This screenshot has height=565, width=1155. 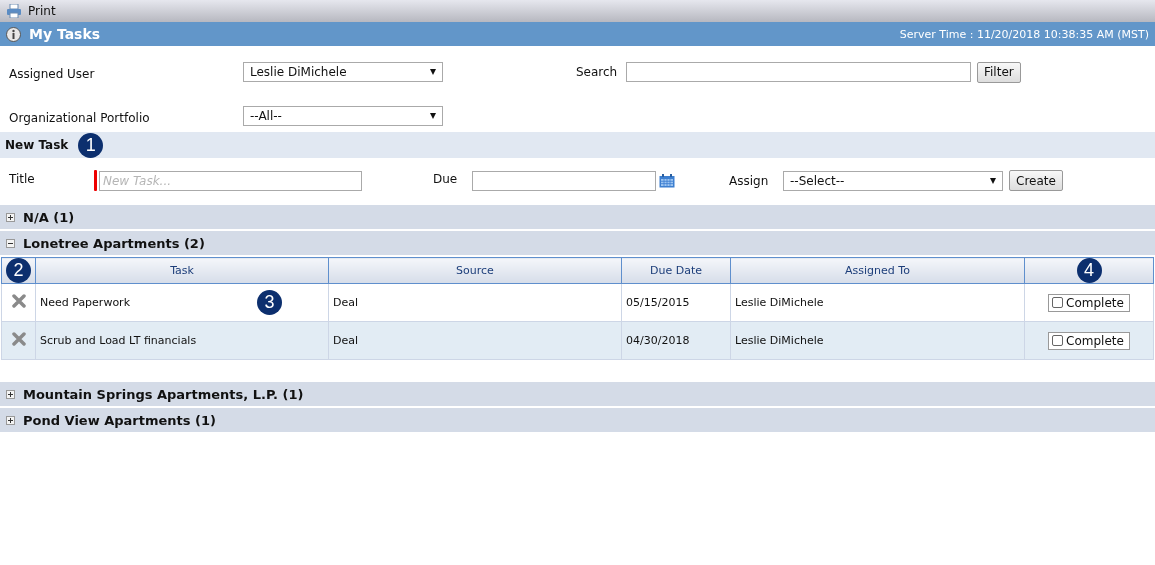 What do you see at coordinates (85, 302) in the screenshot?
I see `table-cell: Need Paperwork` at bounding box center [85, 302].